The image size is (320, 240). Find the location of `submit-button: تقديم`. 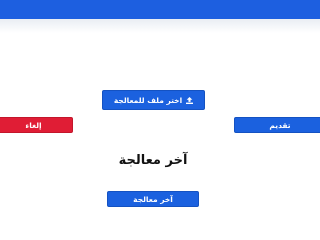

submit-button: تقديم is located at coordinates (277, 125).